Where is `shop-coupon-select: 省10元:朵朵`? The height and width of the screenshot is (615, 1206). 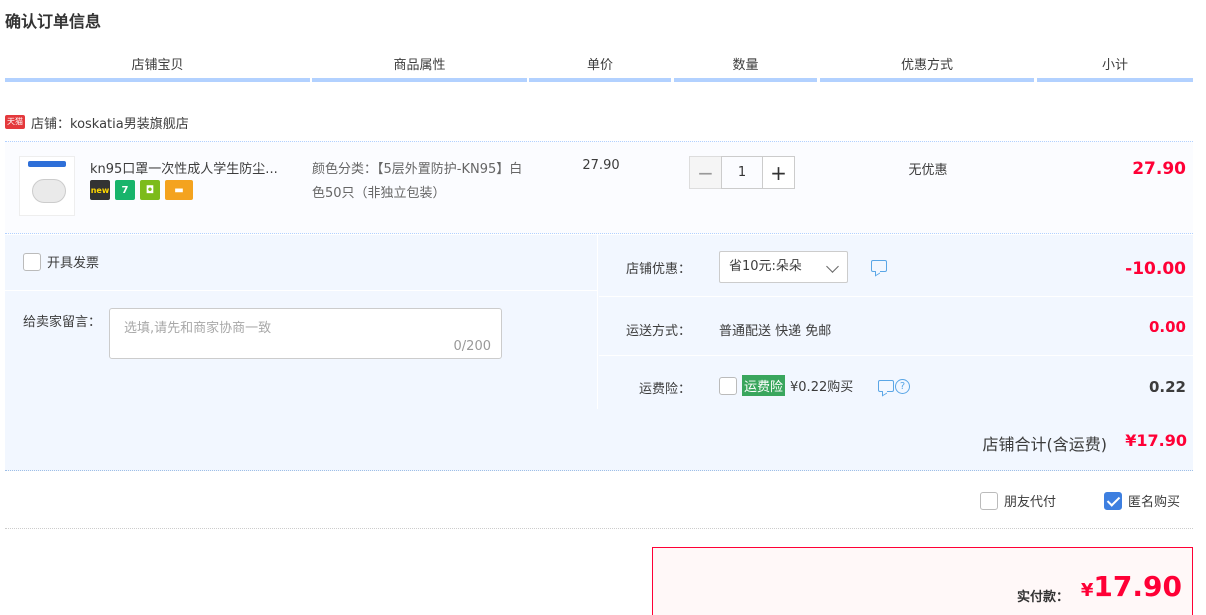
shop-coupon-select: 省10元:朵朵 is located at coordinates (783, 267).